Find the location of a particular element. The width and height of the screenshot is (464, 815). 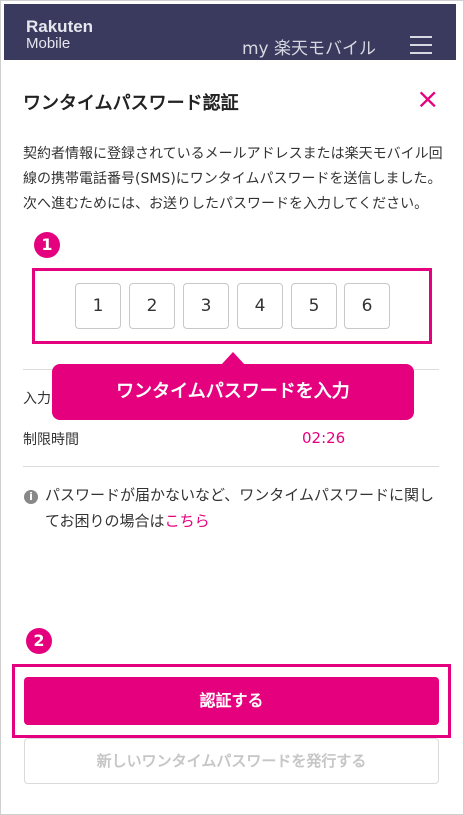

hamburger-menu-icon is located at coordinates (421, 48).